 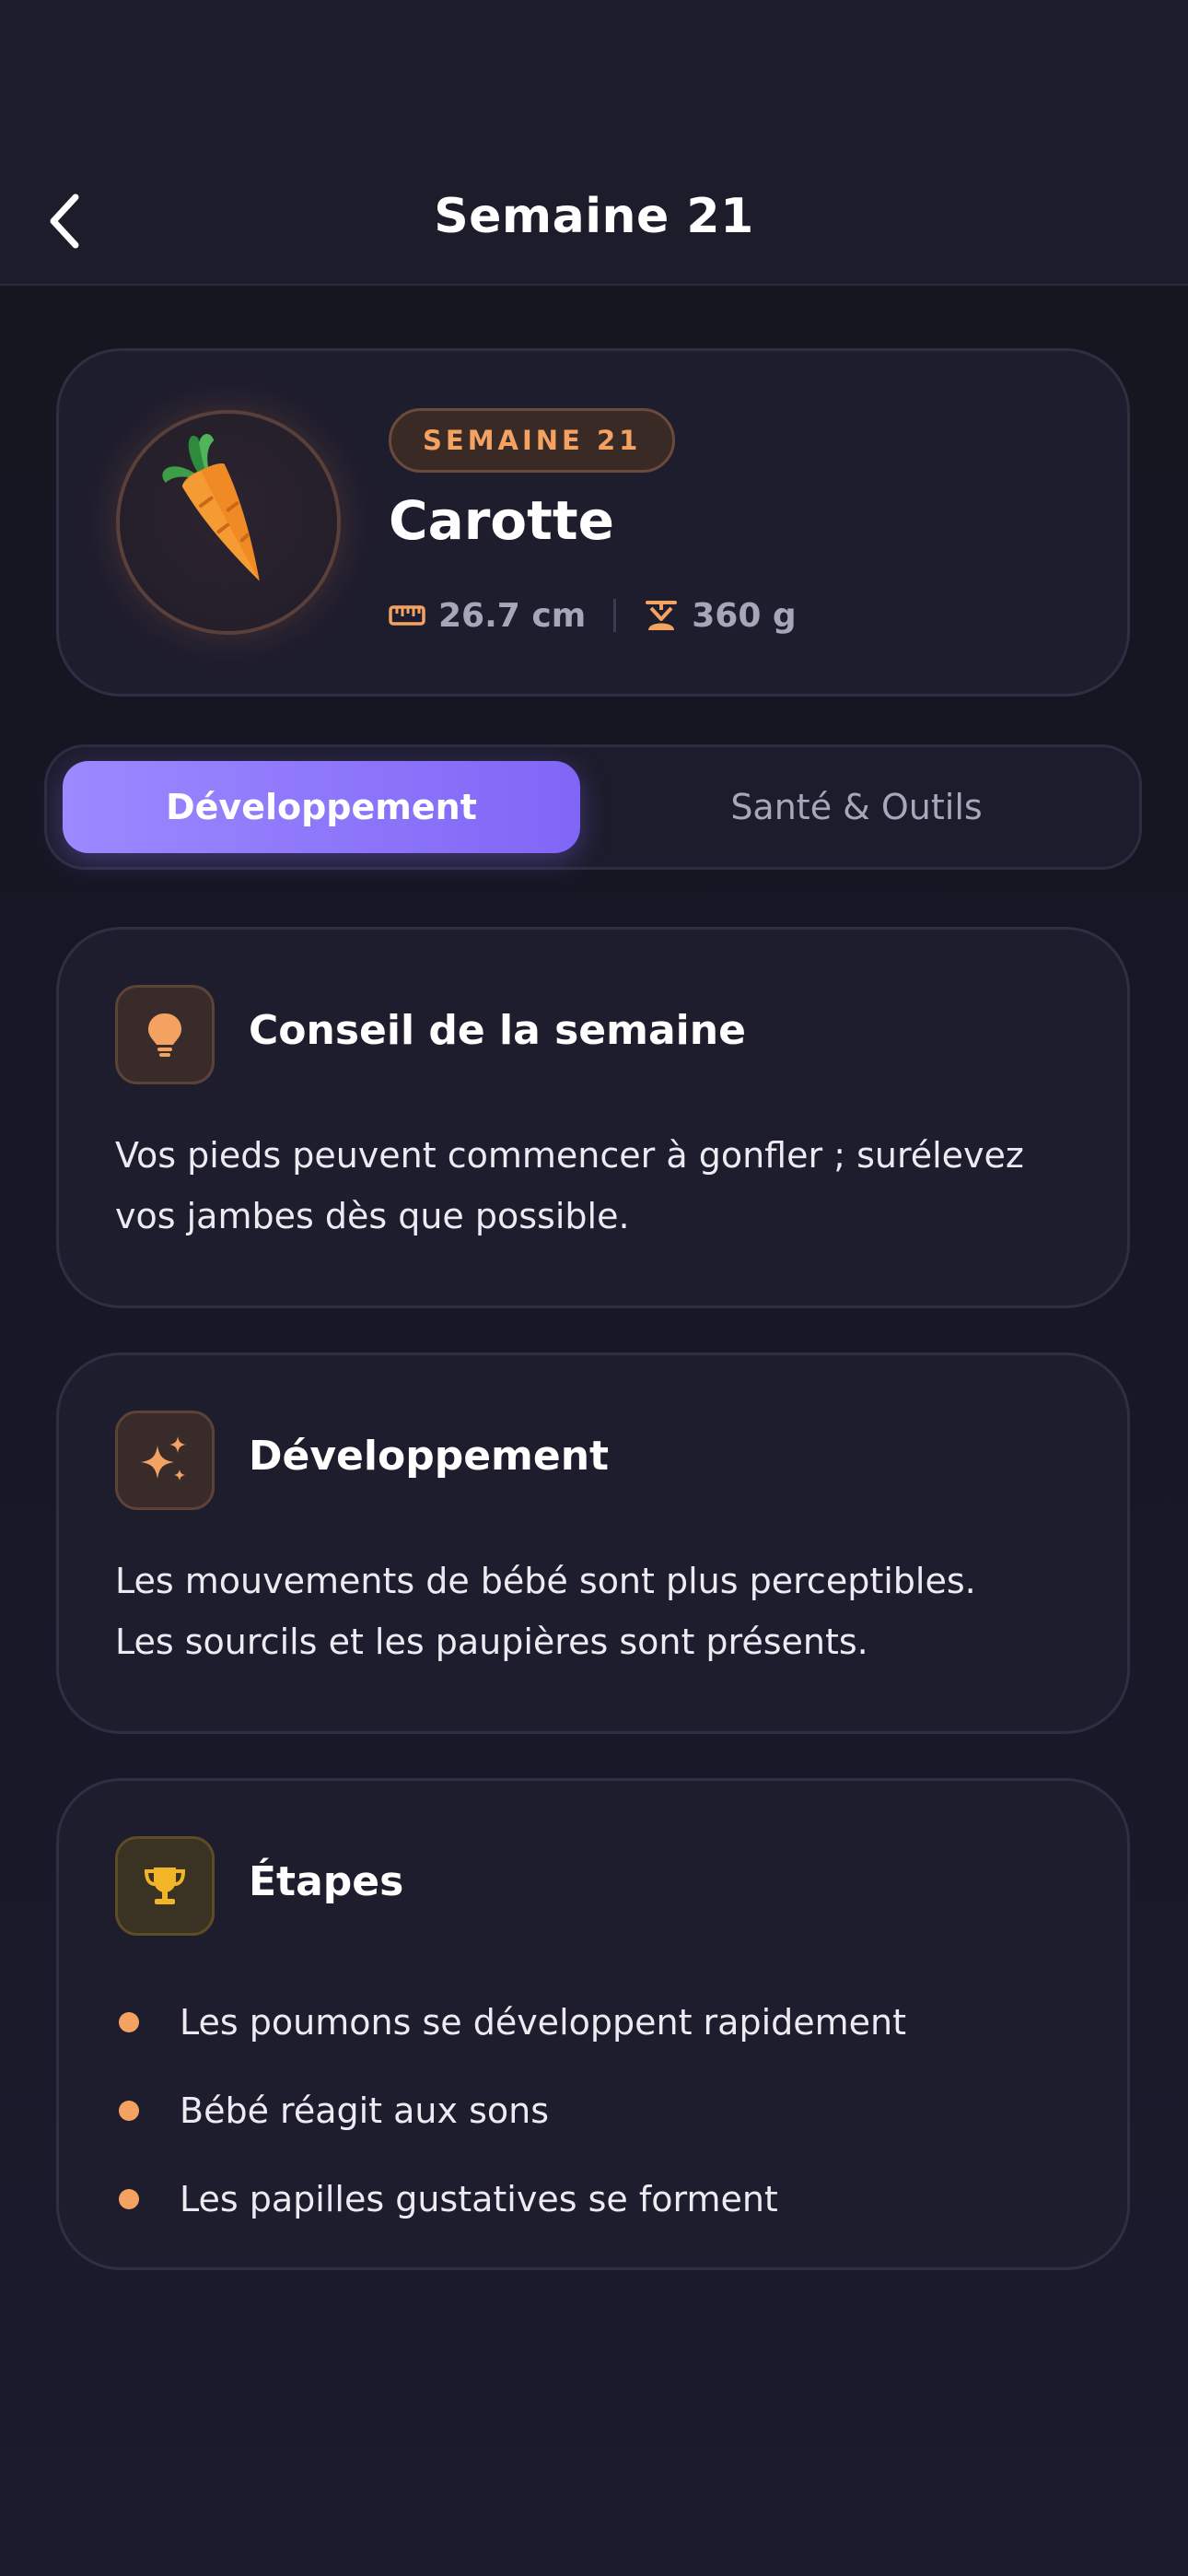 I want to click on tab-sante-outils: Santé & Outils, so click(x=856, y=807).